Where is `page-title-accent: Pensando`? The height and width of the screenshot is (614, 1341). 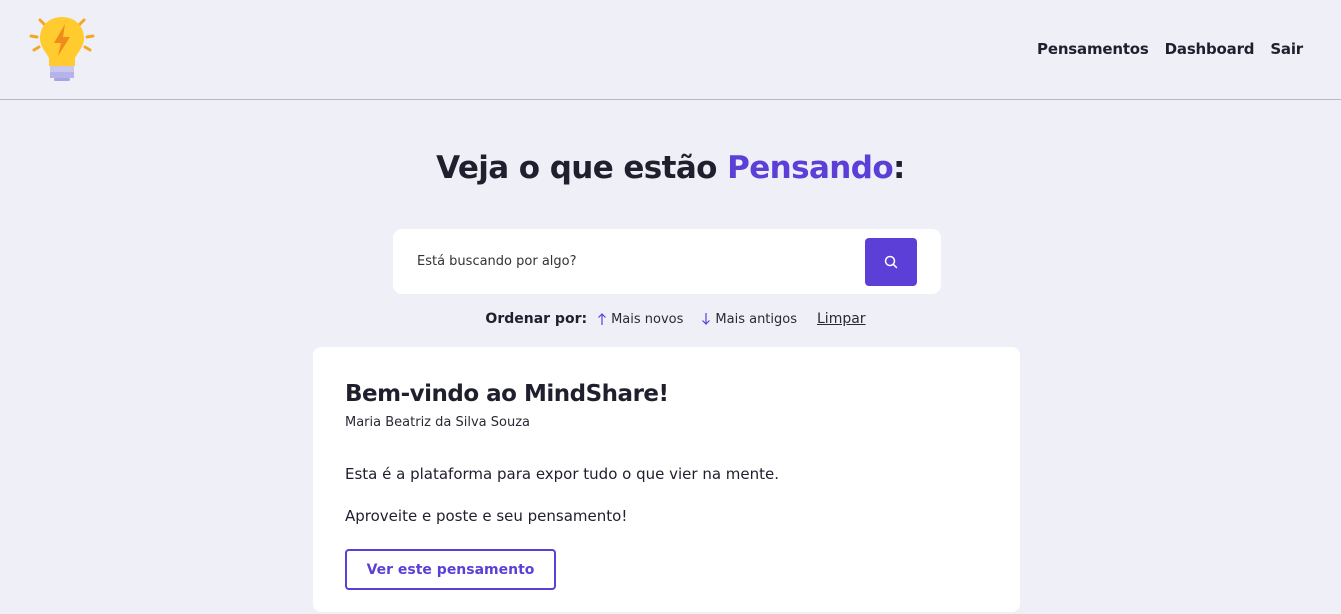 page-title-accent: Pensando is located at coordinates (810, 168).